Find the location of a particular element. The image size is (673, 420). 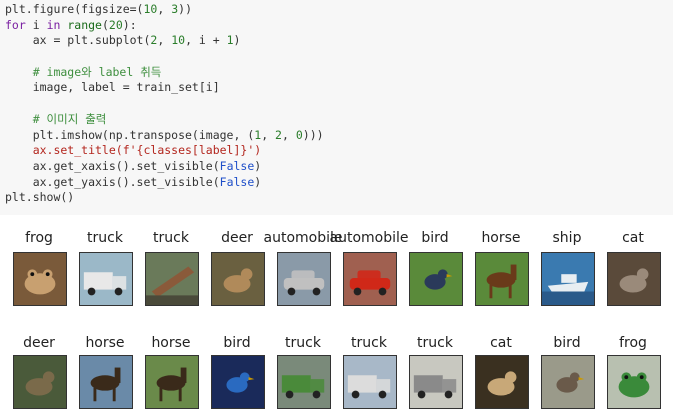

code-token: 2 is located at coordinates (278, 134).